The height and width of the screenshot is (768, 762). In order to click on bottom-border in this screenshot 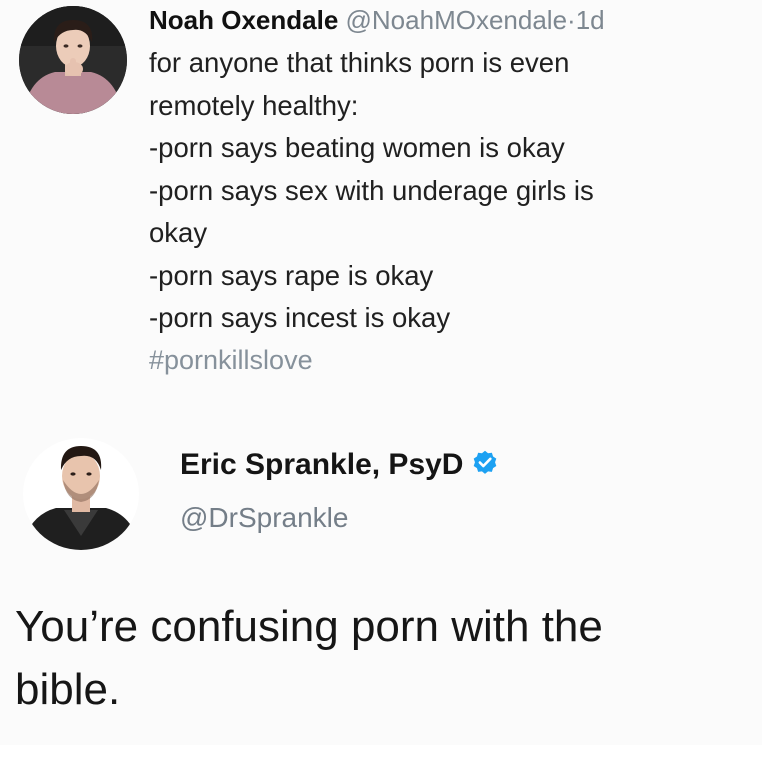, I will do `click(381, 756)`.